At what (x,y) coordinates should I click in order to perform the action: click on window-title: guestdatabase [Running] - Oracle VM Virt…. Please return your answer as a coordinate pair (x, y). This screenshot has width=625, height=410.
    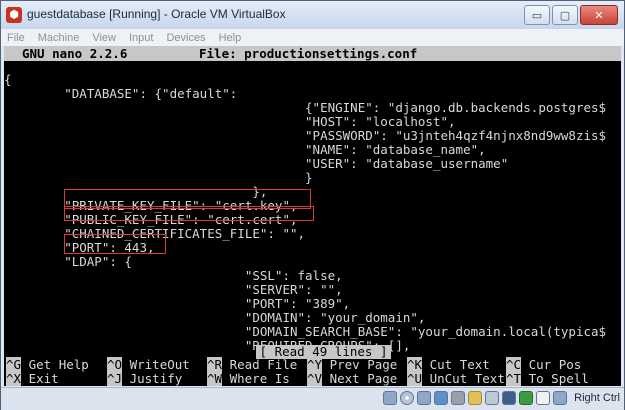
    Looking at the image, I should click on (156, 14).